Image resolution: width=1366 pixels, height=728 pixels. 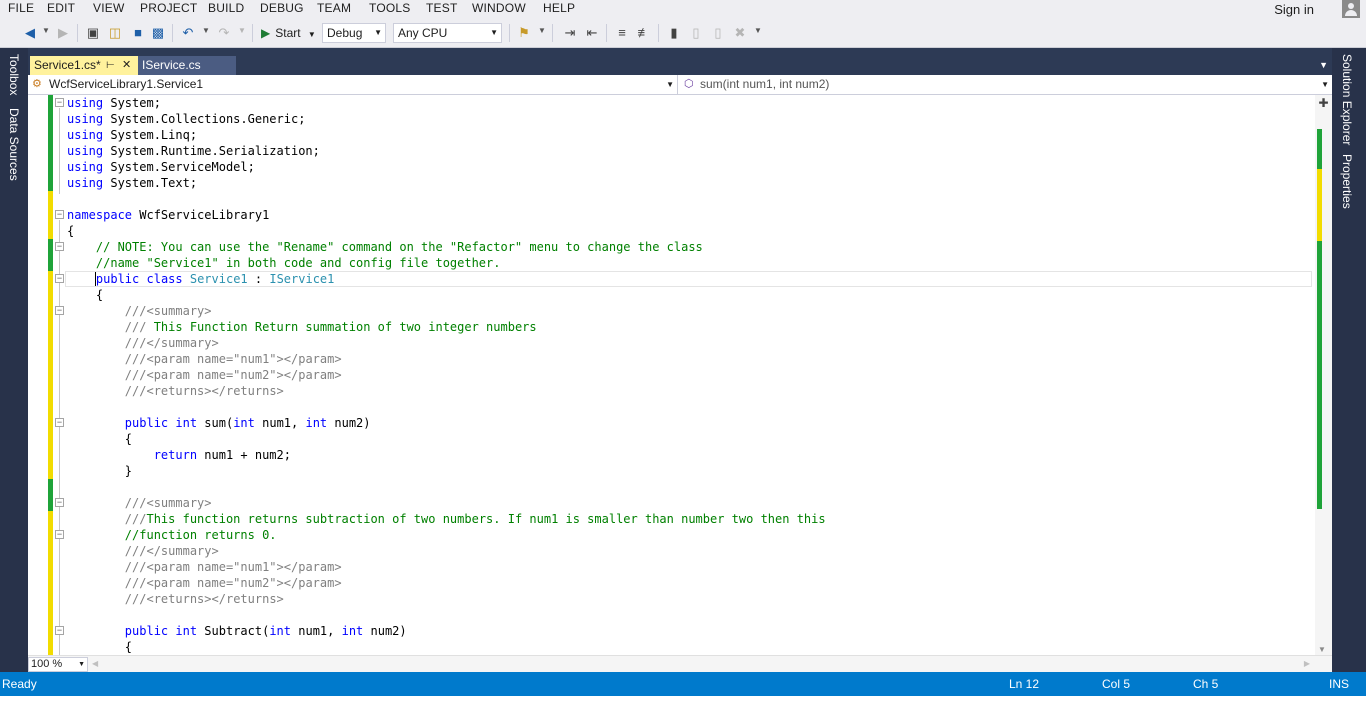 What do you see at coordinates (84, 65) in the screenshot?
I see `tab-service1: Service1.cs* ⊢ ✕` at bounding box center [84, 65].